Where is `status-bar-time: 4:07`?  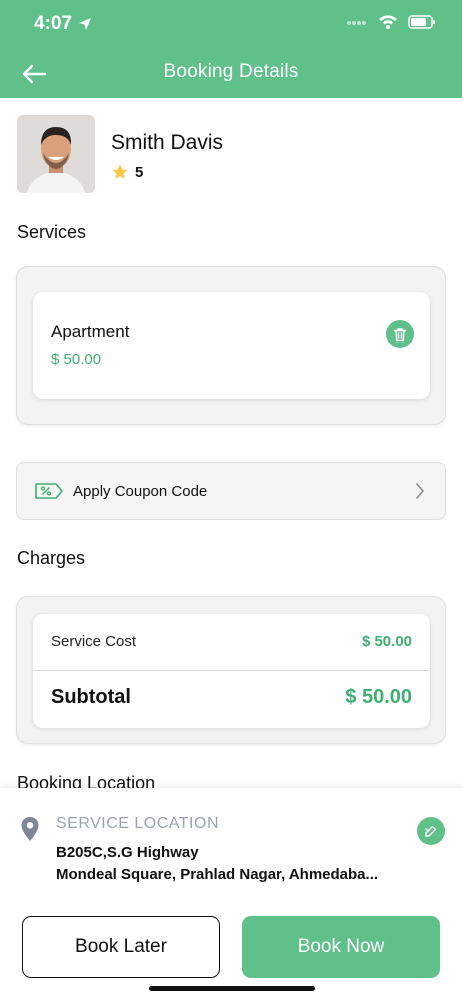
status-bar-time: 4:07 is located at coordinates (63, 24).